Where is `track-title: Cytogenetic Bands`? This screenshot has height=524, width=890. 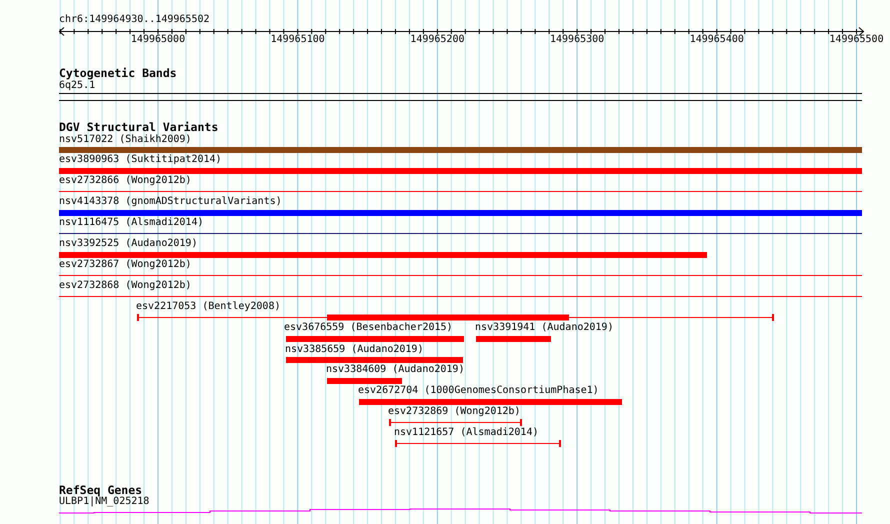
track-title: Cytogenetic Bands is located at coordinates (118, 73).